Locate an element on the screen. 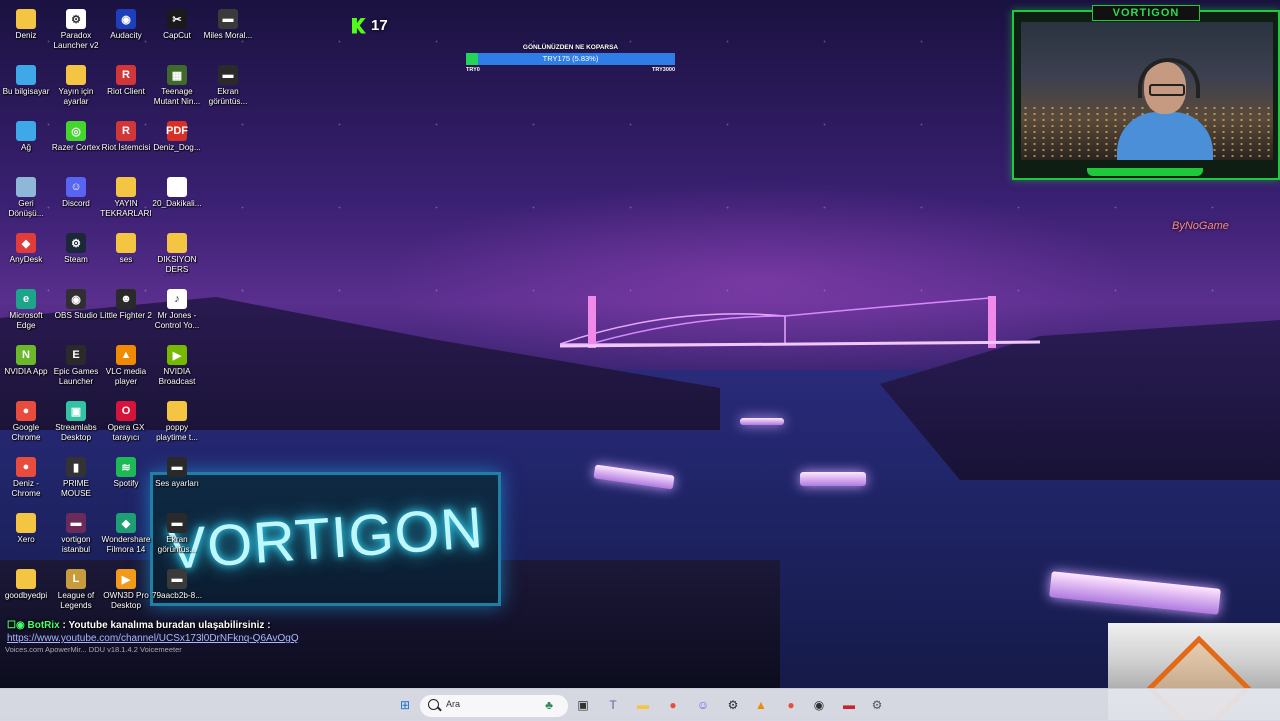  bot-icon: ☐◉ is located at coordinates (16, 625).